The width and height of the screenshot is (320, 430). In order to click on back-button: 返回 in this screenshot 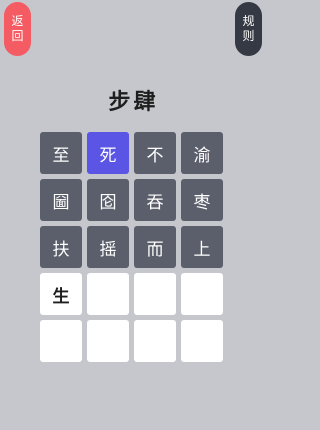, I will do `click(17, 29)`.